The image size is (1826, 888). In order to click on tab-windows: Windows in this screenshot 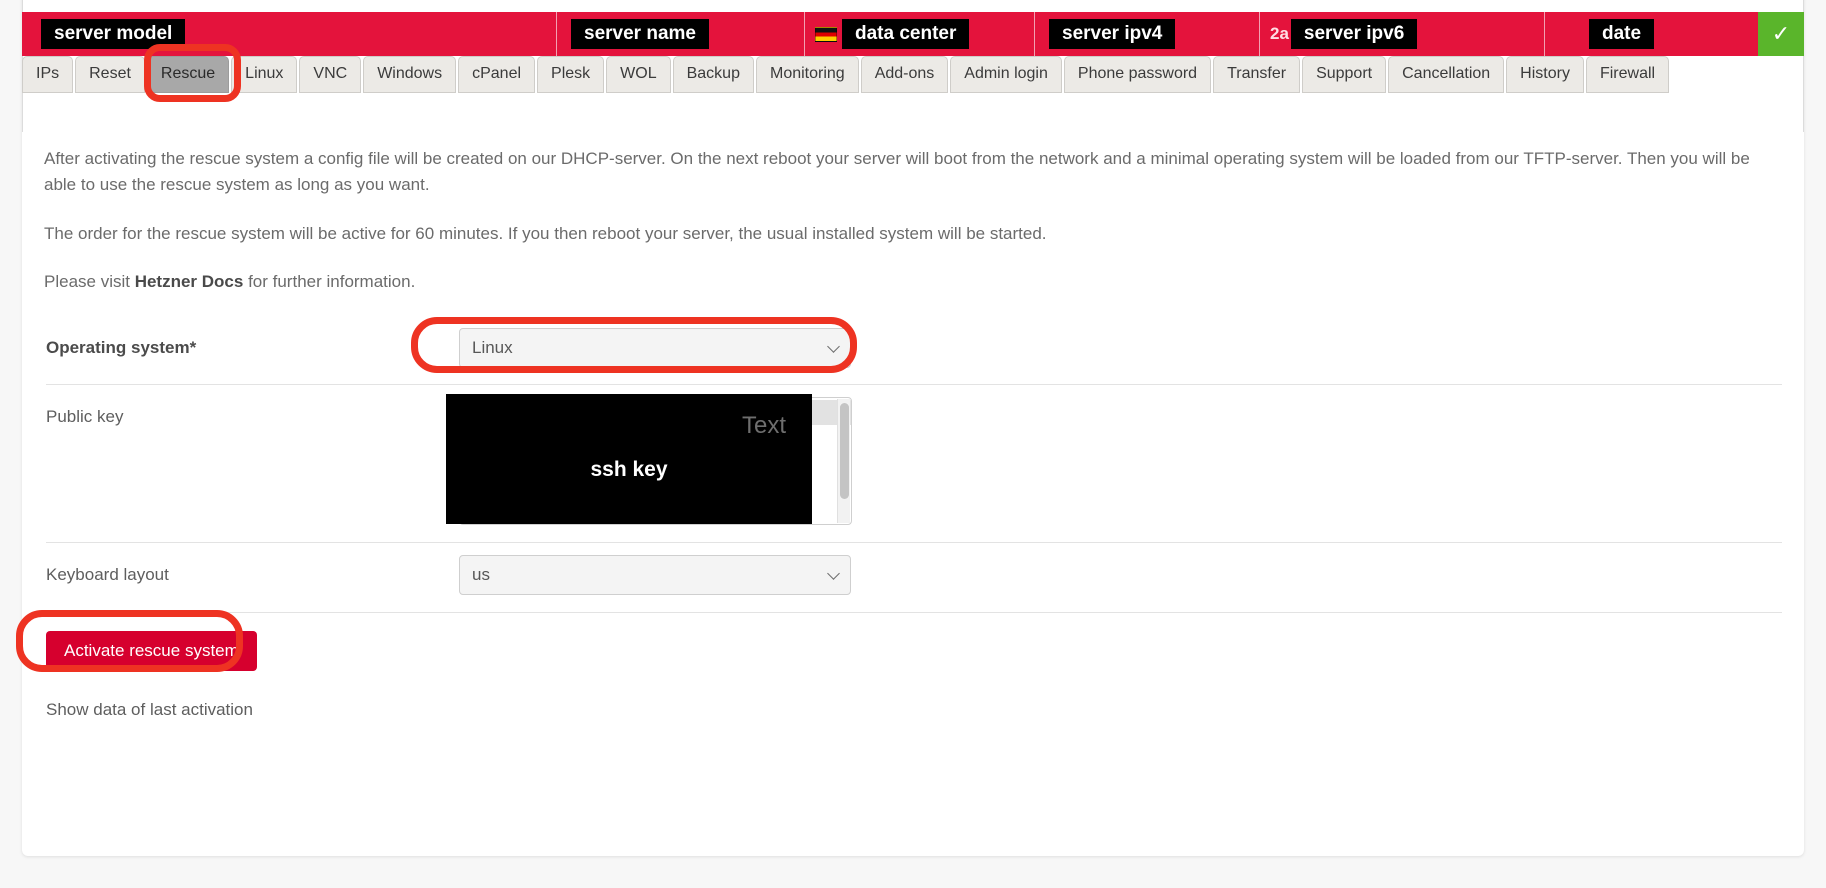, I will do `click(410, 74)`.